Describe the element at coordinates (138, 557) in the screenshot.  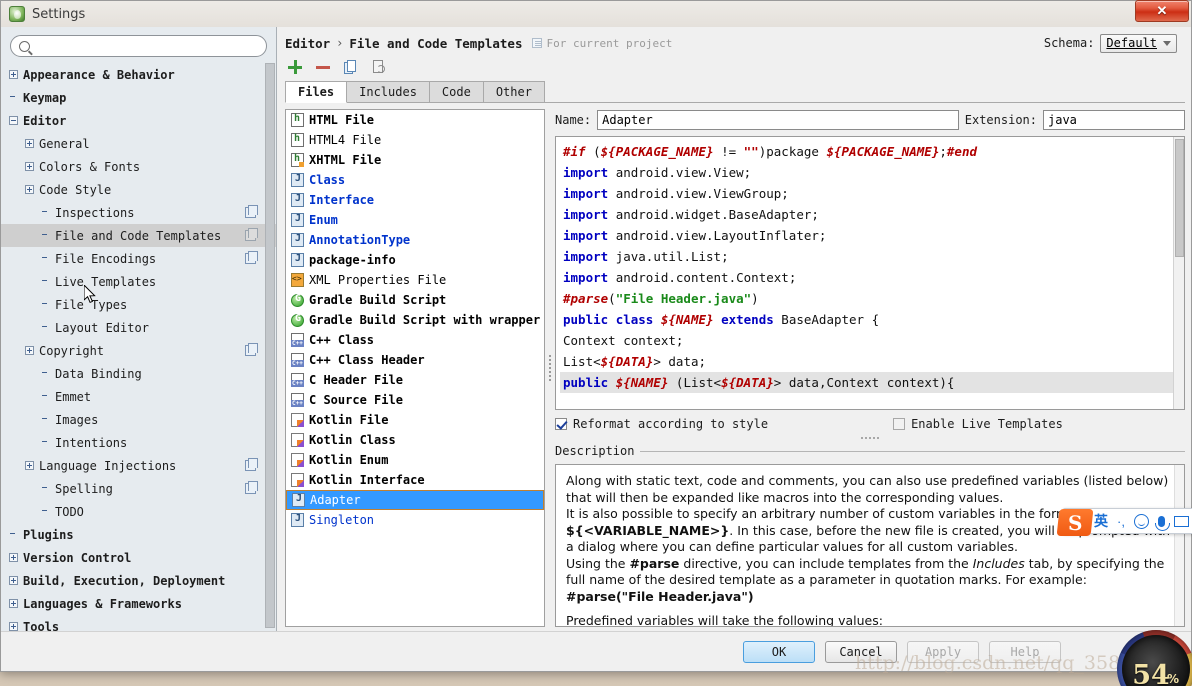
I see `sidebar-item-version-control: Version Control` at that location.